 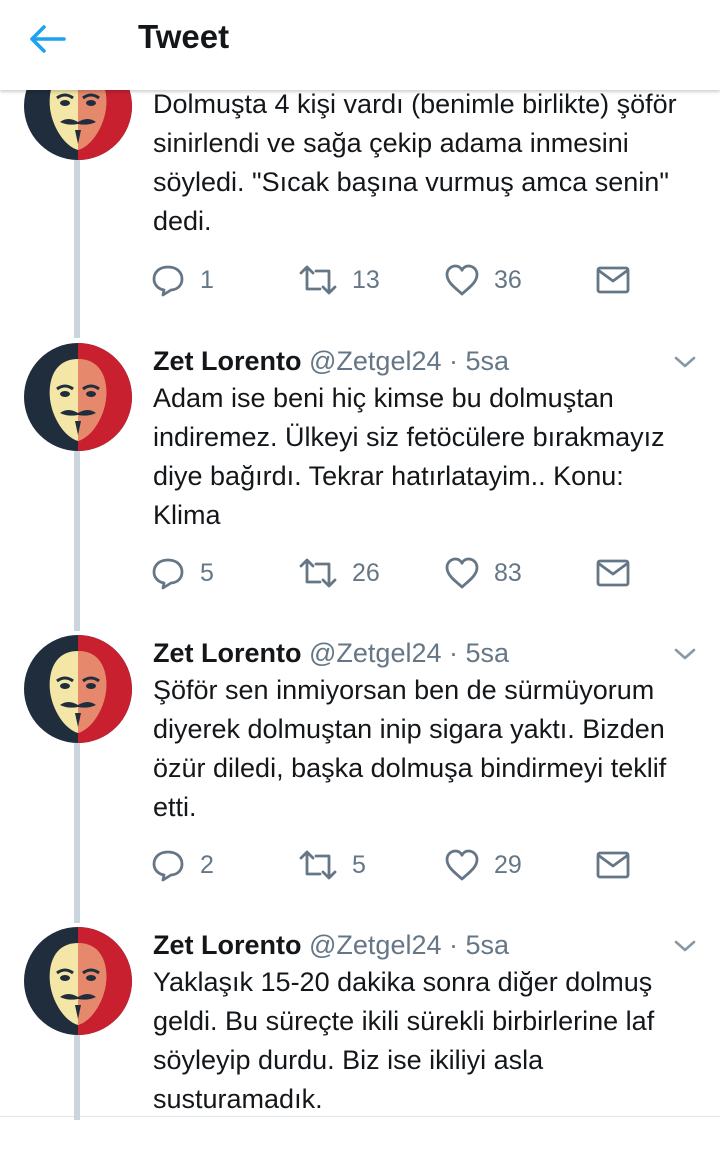 I want to click on retweet-count: 5, so click(x=359, y=864).